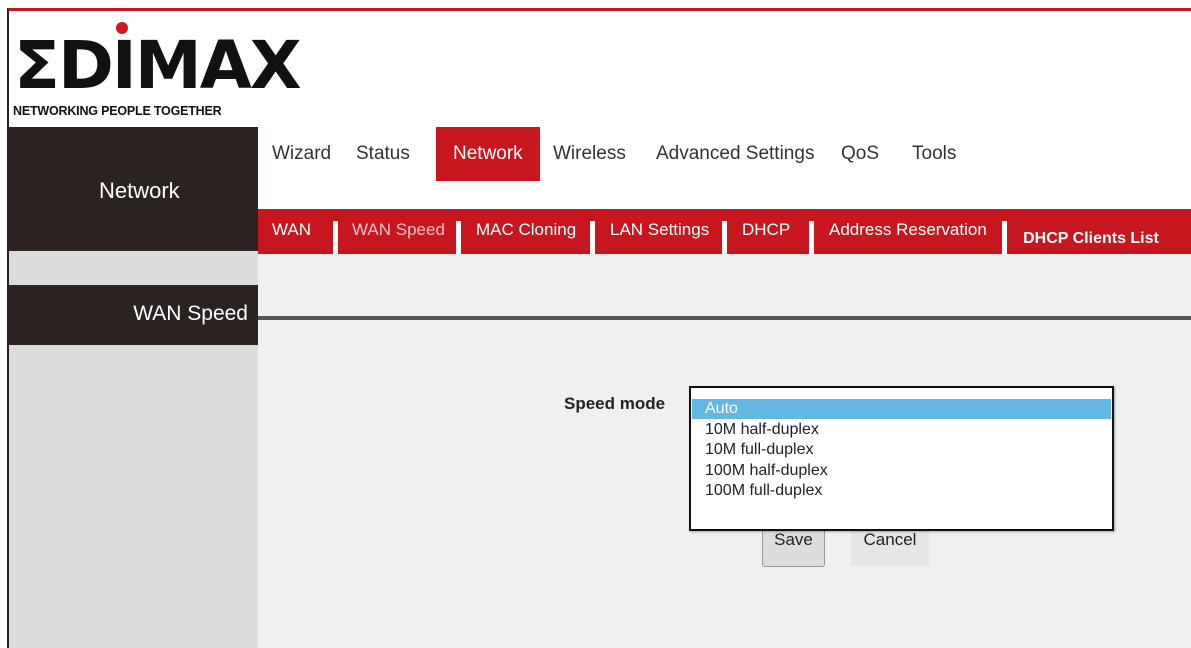  Describe the element at coordinates (901, 430) in the screenshot. I see `speed-option-10m-half: 10M half-duplex` at that location.